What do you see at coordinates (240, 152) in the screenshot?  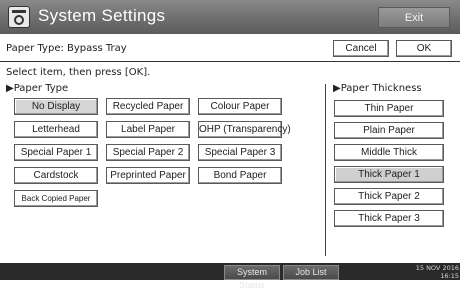 I see `paper-type-option: Special Paper 3` at bounding box center [240, 152].